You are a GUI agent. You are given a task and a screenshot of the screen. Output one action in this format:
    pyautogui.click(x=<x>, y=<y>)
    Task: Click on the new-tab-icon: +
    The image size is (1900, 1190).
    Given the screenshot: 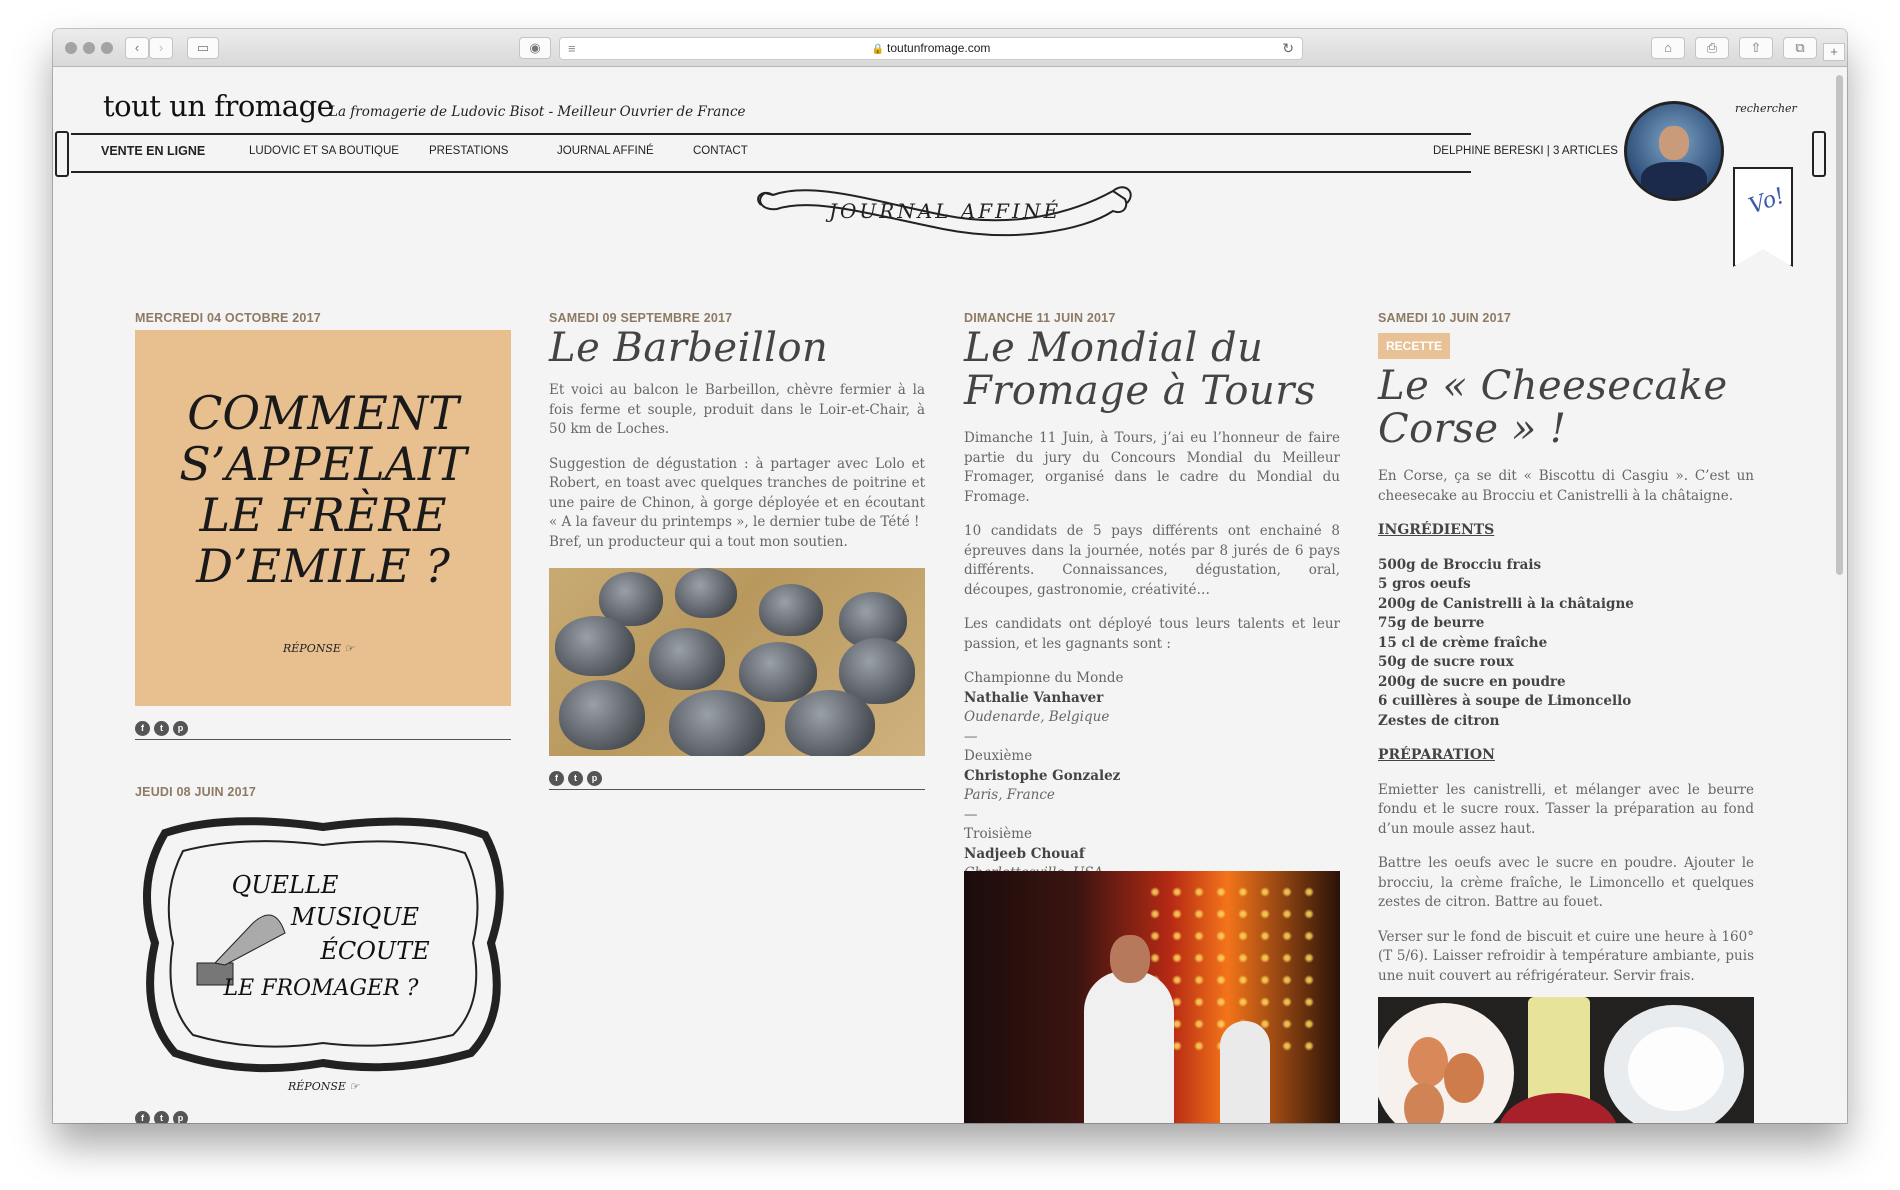 What is the action you would take?
    pyautogui.click(x=1834, y=52)
    